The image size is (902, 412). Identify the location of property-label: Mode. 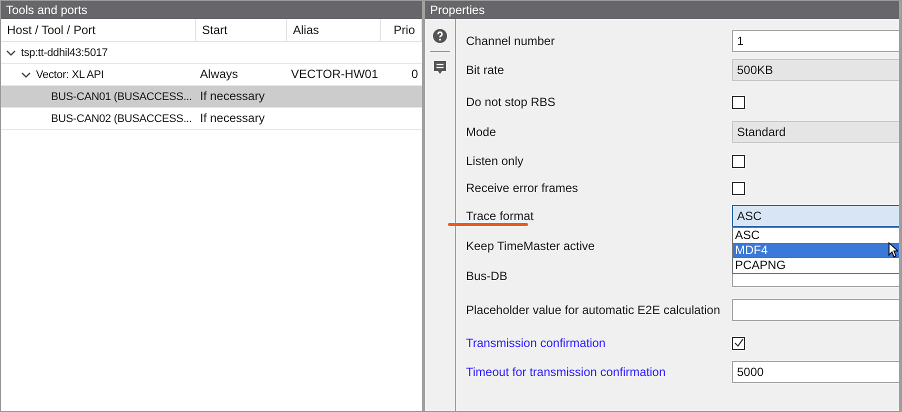
(481, 132).